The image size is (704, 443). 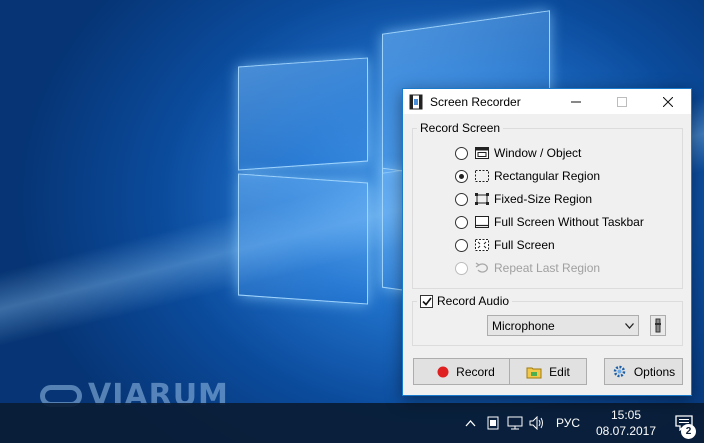 I want to click on edit-button: Edit, so click(x=548, y=371).